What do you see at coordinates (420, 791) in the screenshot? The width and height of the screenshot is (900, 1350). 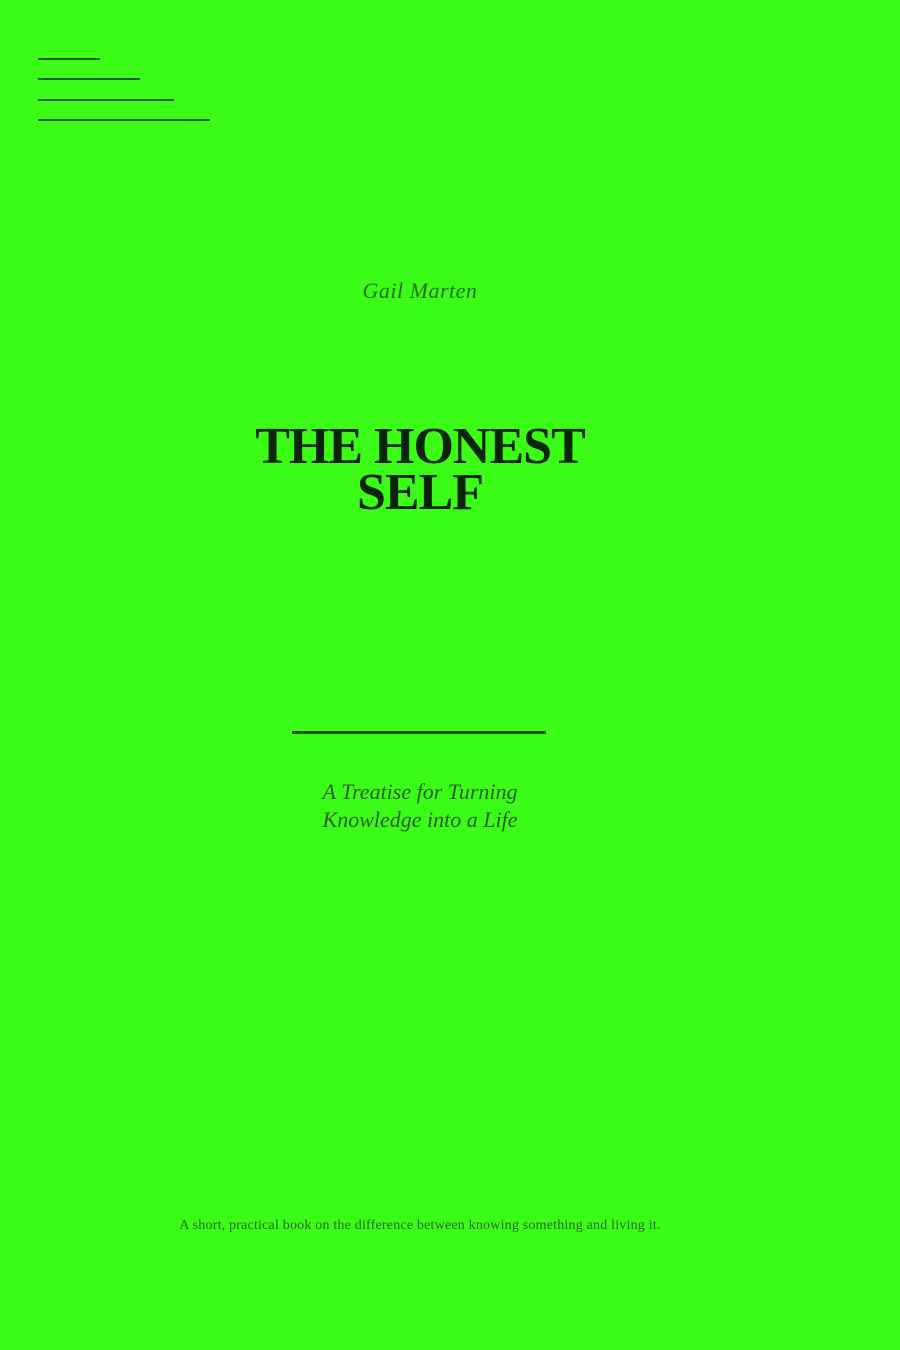 I see `subtitle-line-1: A Treatise for Turning` at bounding box center [420, 791].